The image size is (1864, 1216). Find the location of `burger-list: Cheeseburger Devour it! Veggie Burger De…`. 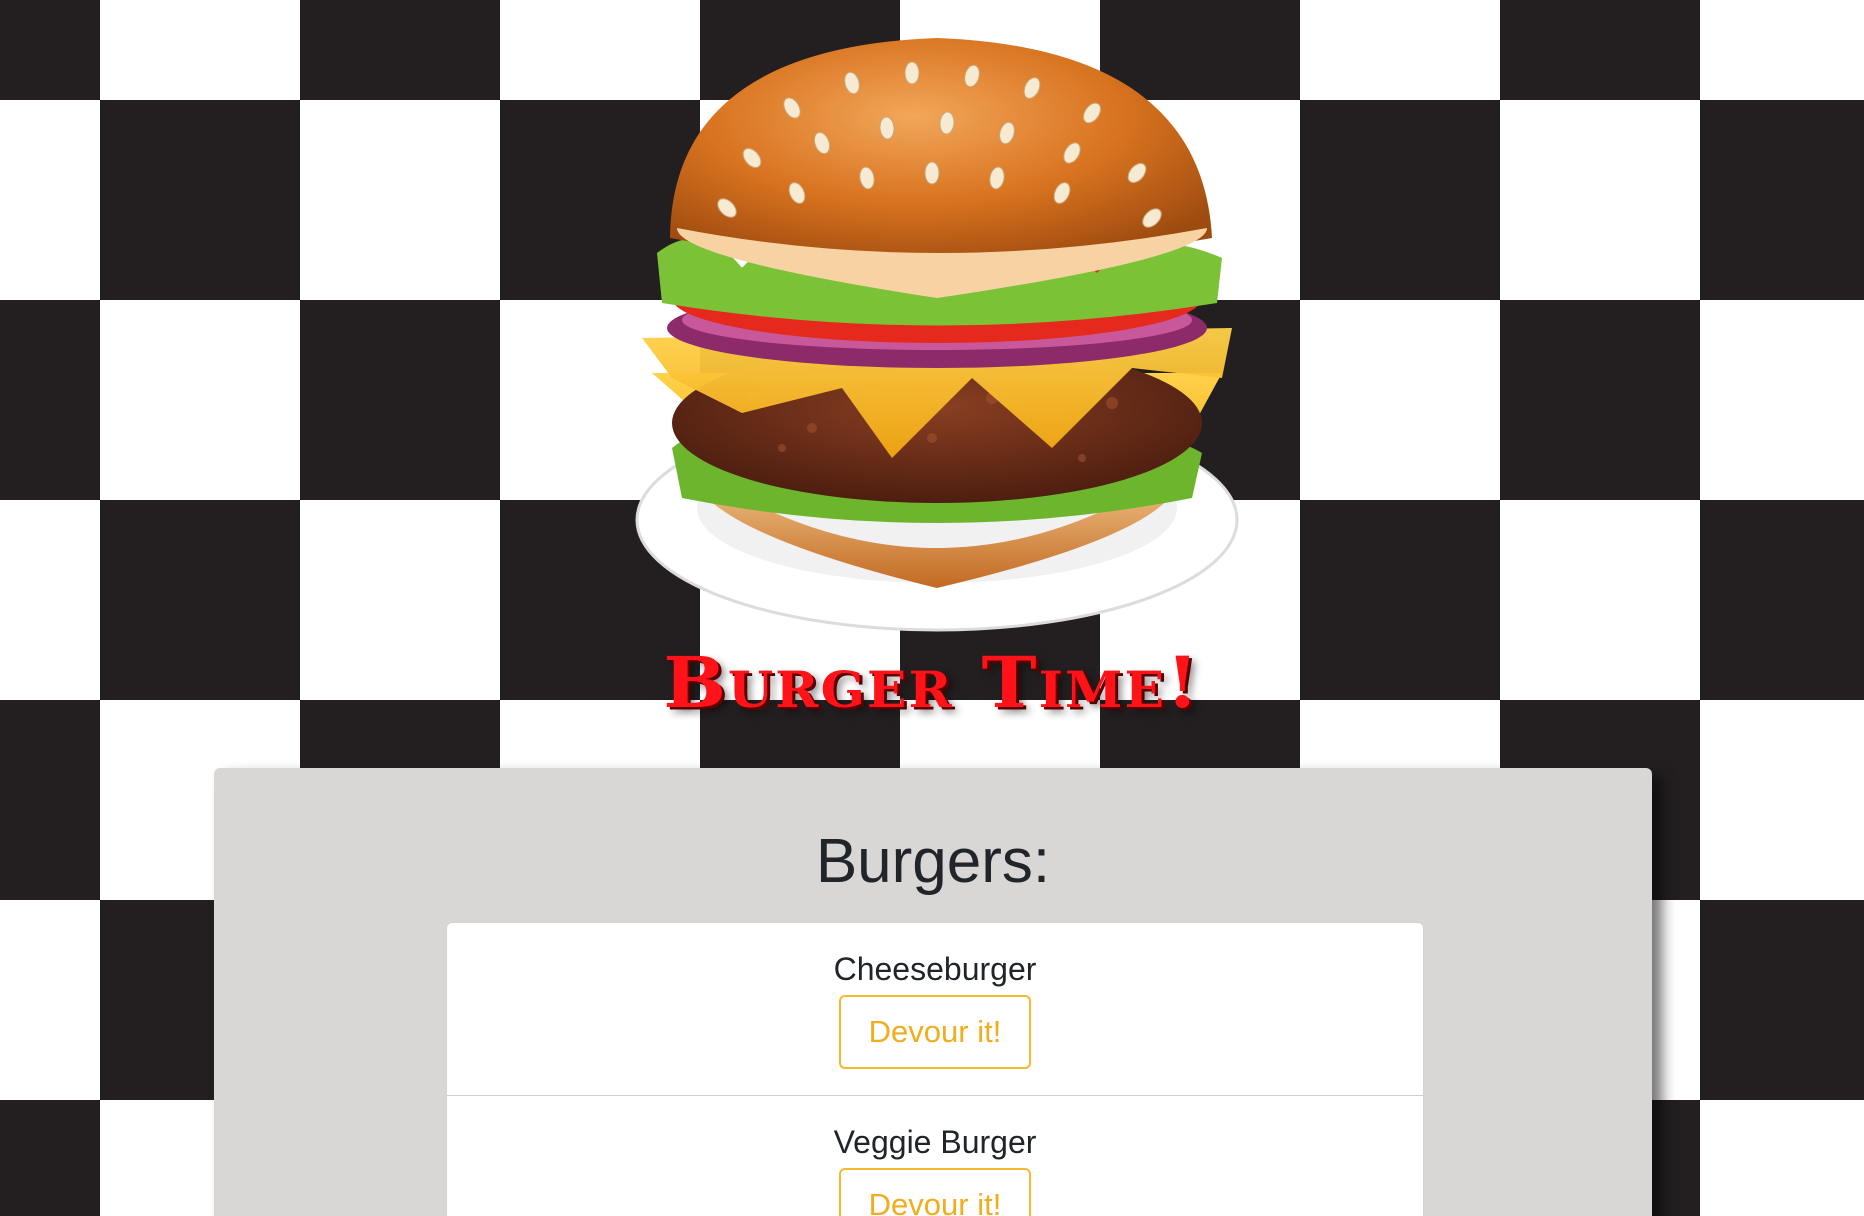

burger-list: Cheeseburger Devour it! Veggie Burger De… is located at coordinates (935, 1069).